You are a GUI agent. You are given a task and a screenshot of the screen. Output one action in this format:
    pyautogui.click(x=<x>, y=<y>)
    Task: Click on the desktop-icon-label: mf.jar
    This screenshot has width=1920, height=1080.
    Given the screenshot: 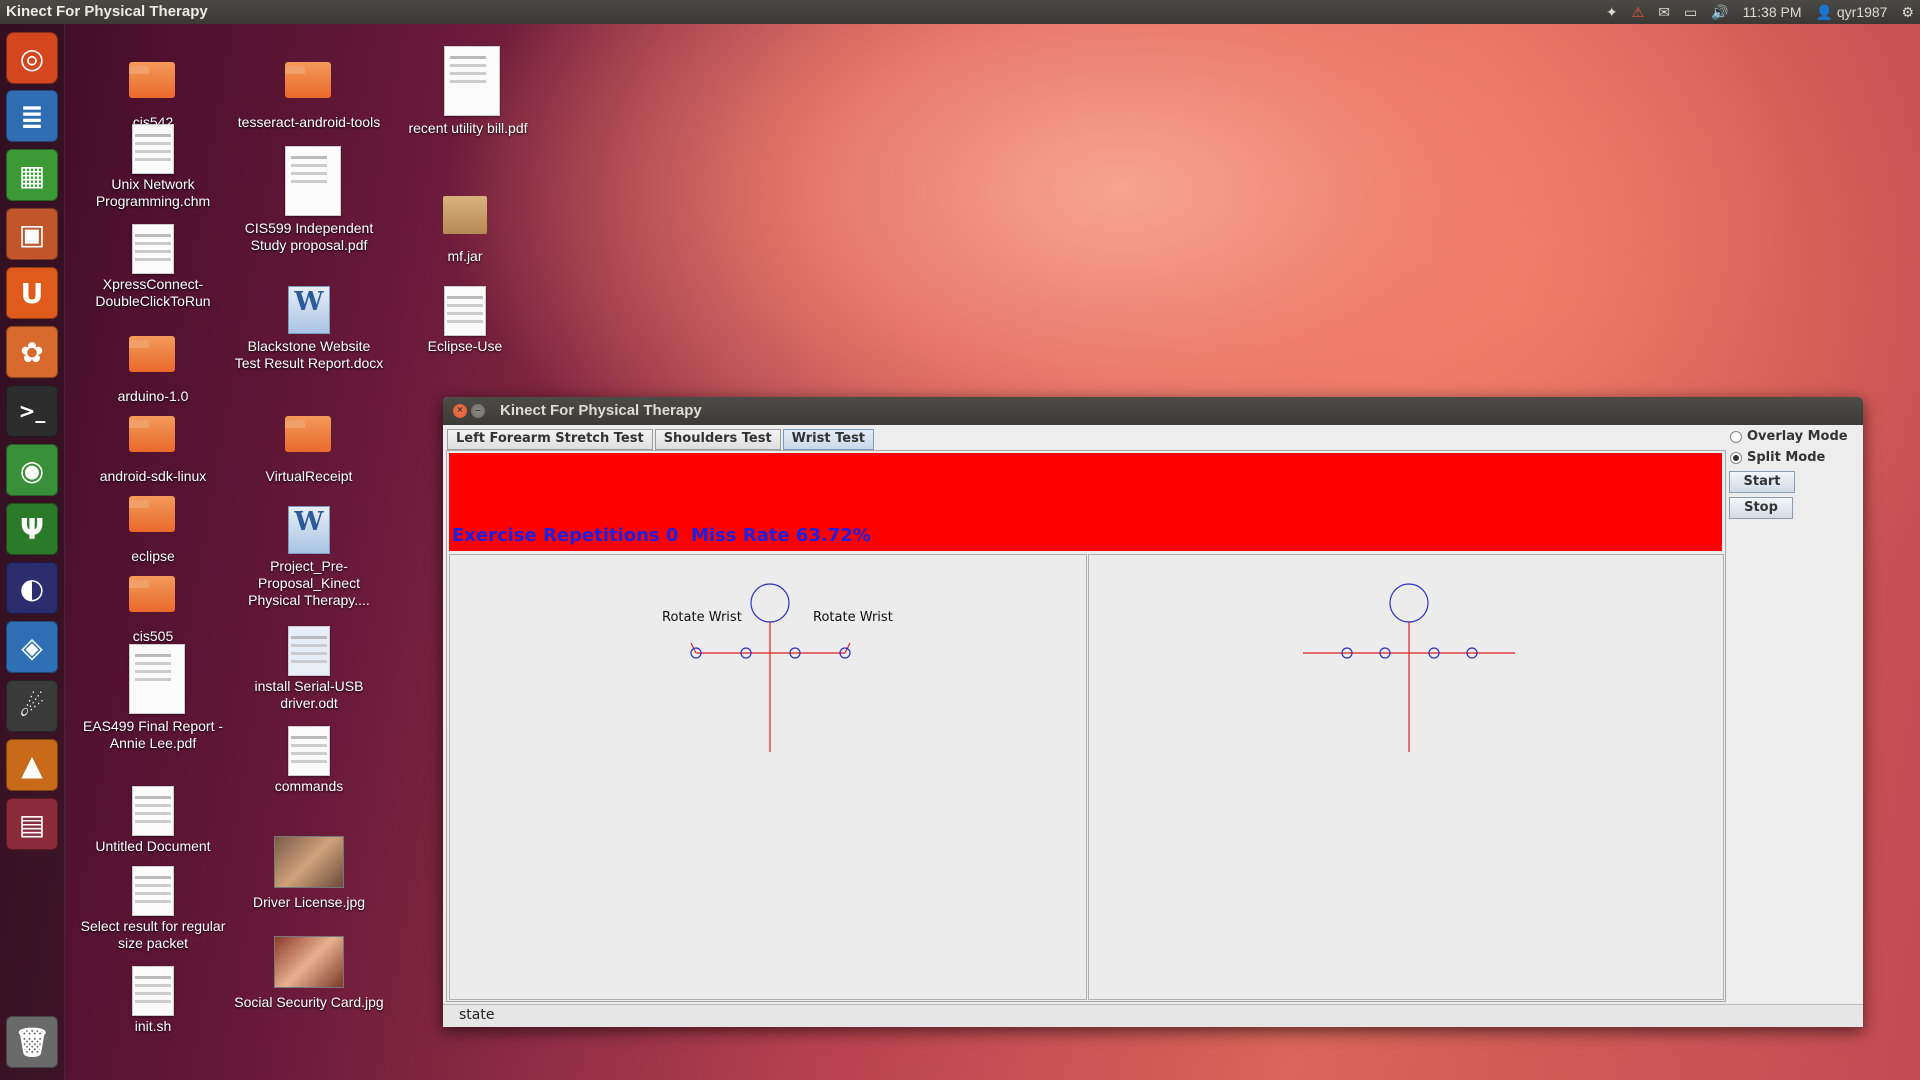 What is the action you would take?
    pyautogui.click(x=465, y=256)
    